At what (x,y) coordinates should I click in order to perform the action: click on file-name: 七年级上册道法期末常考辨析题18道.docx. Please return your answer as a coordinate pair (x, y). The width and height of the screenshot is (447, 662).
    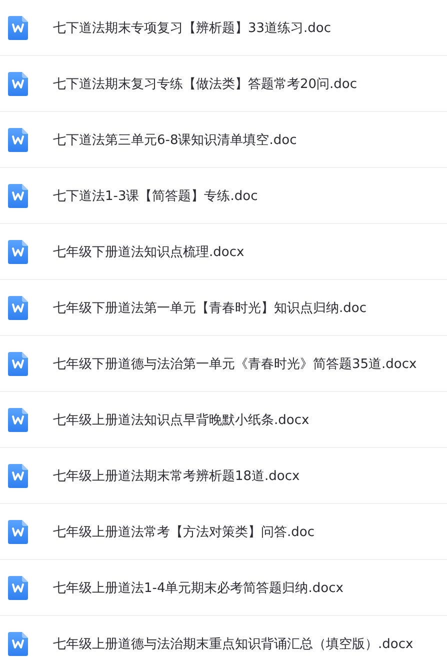
    Looking at the image, I should click on (176, 475).